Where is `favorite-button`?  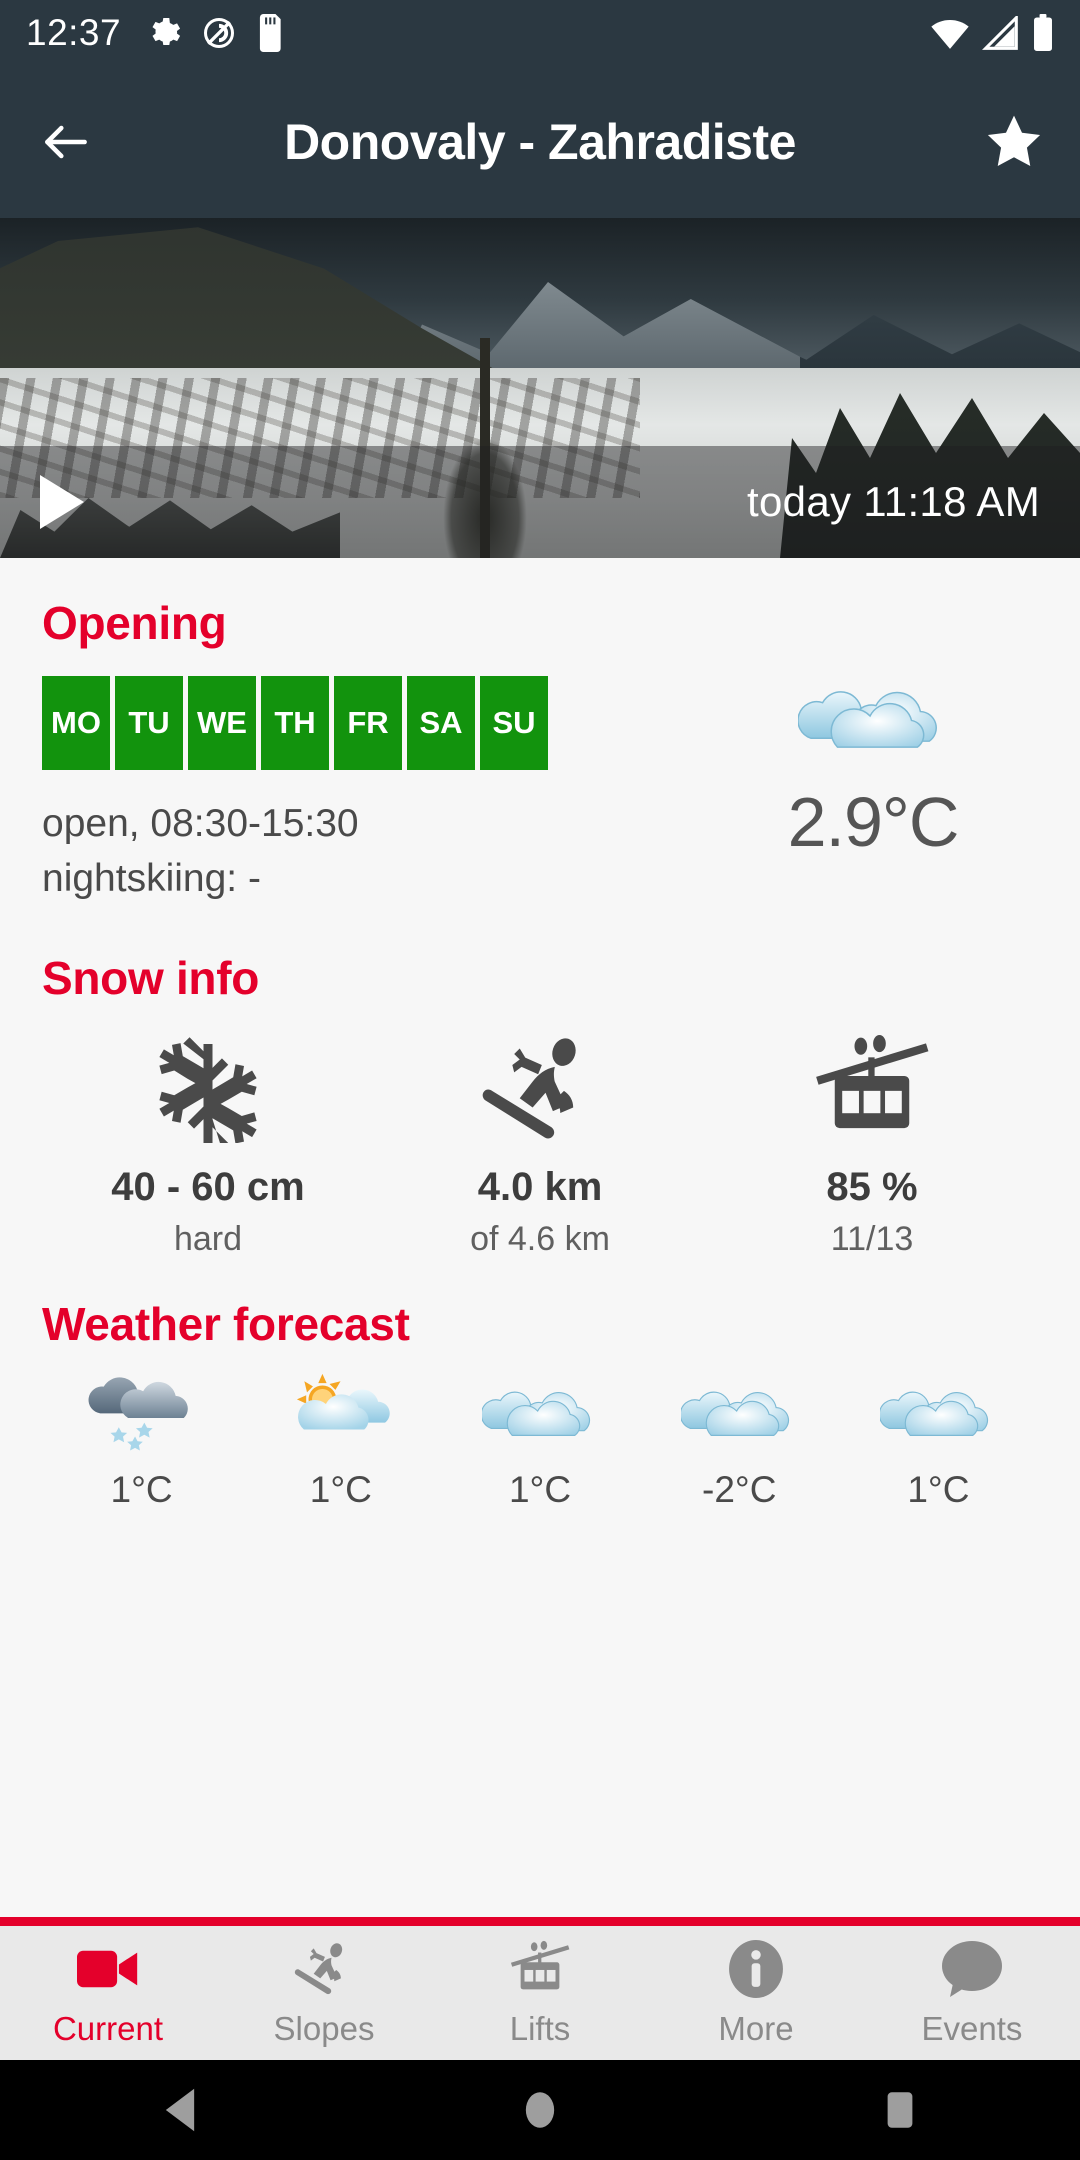 favorite-button is located at coordinates (1014, 142).